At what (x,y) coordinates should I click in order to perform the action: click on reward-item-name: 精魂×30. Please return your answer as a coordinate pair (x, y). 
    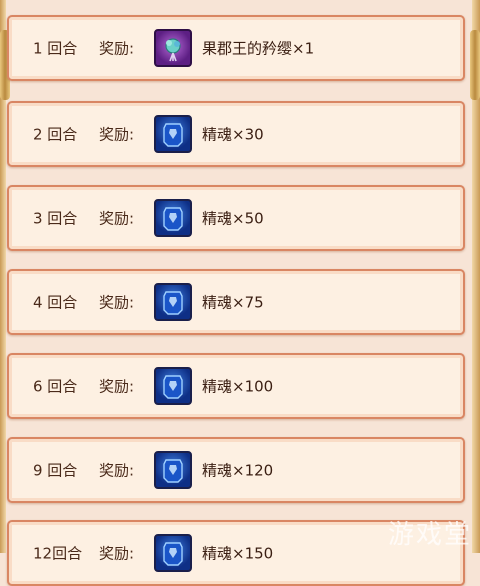
    Looking at the image, I should click on (233, 134).